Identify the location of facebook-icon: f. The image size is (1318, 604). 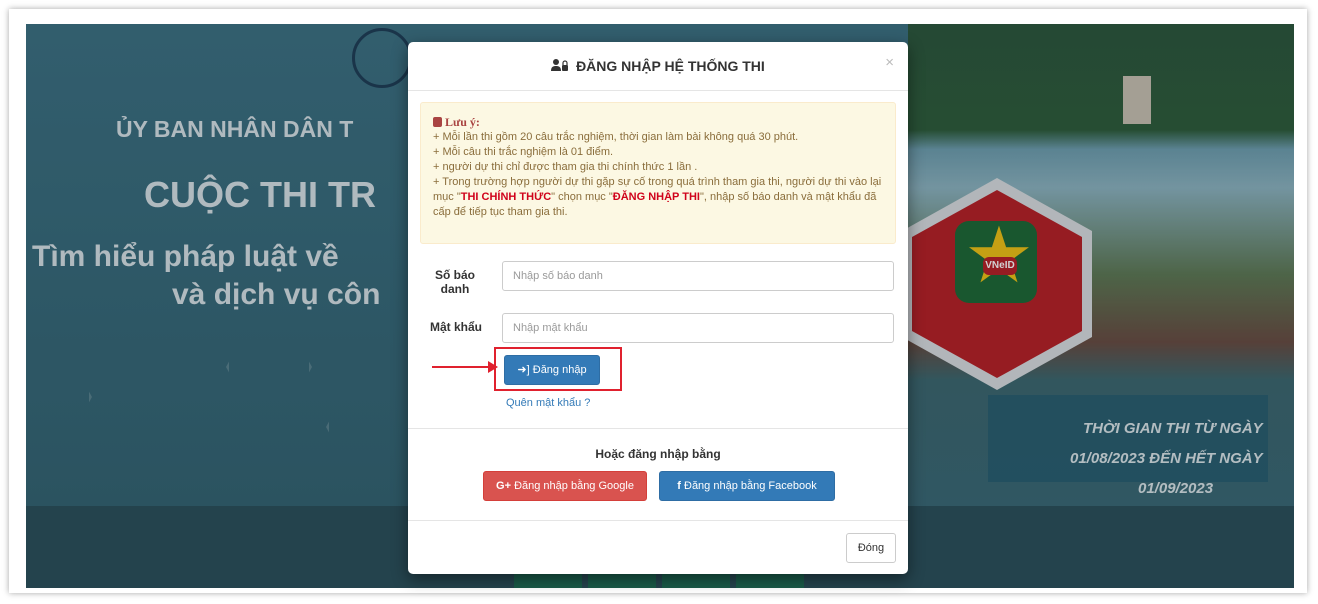
(679, 486).